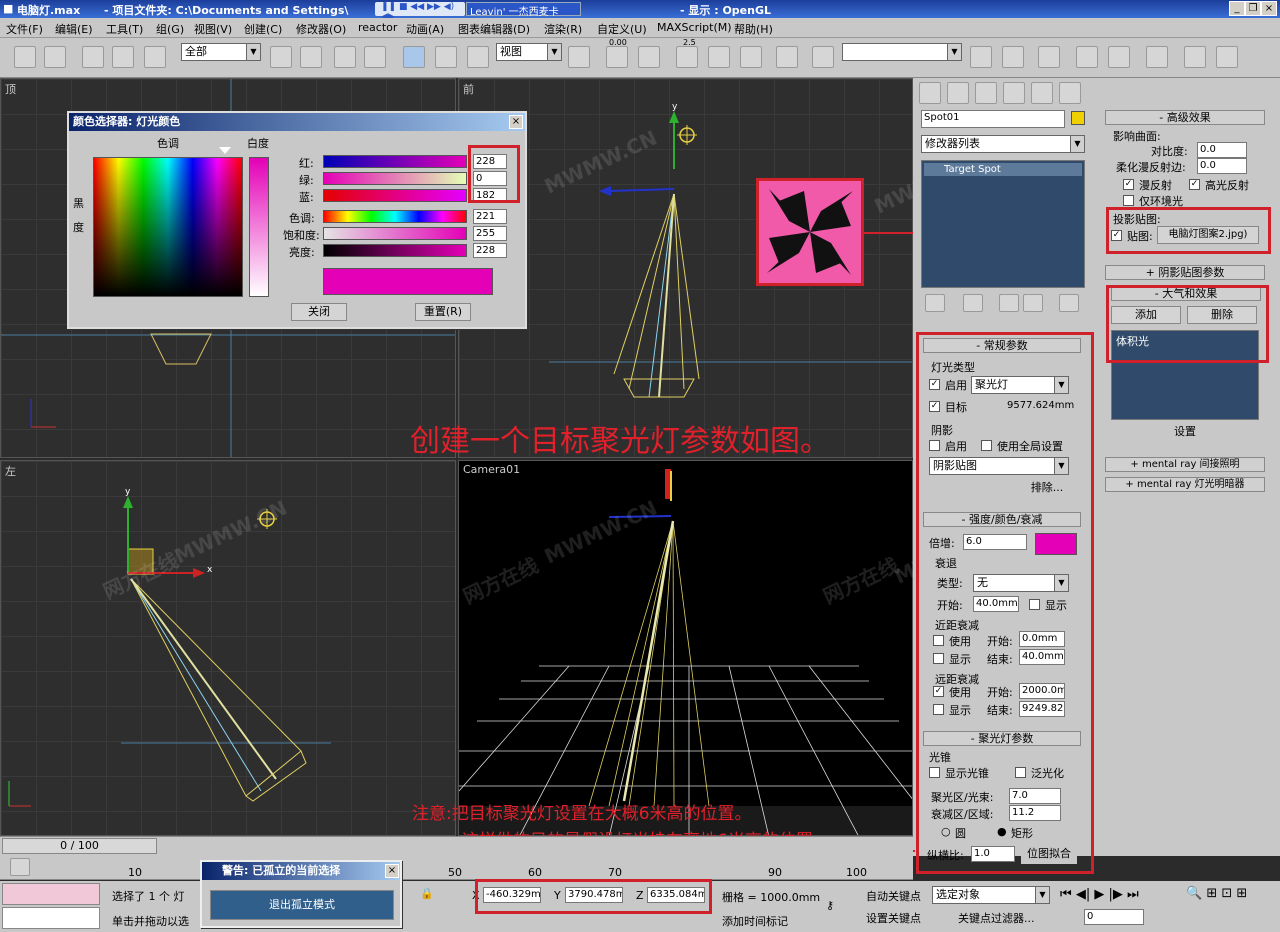 The width and height of the screenshot is (1280, 932). What do you see at coordinates (1216, 893) in the screenshot?
I see `viewport-nav-icons: 🔍 ⊞ ⊡ ⊞` at bounding box center [1216, 893].